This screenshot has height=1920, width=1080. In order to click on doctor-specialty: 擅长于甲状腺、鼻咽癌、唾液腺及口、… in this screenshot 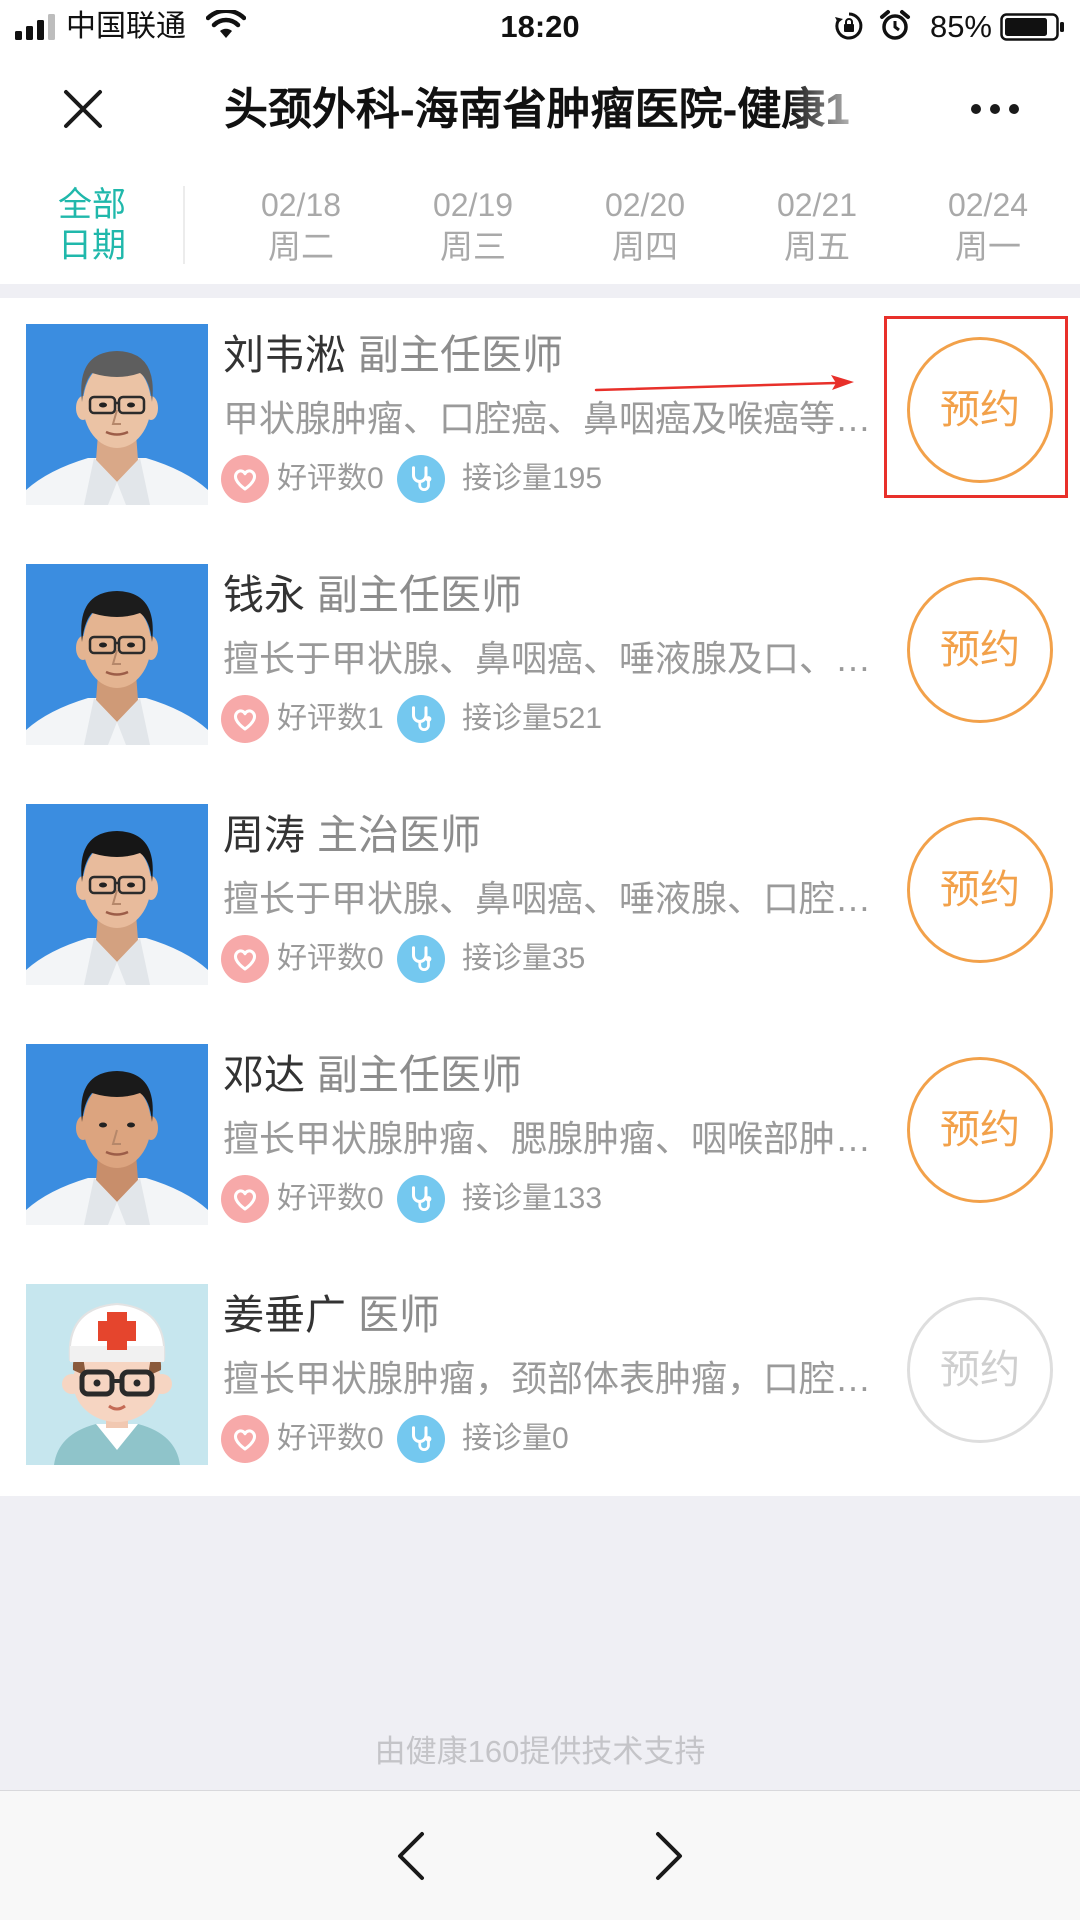, I will do `click(547, 658)`.